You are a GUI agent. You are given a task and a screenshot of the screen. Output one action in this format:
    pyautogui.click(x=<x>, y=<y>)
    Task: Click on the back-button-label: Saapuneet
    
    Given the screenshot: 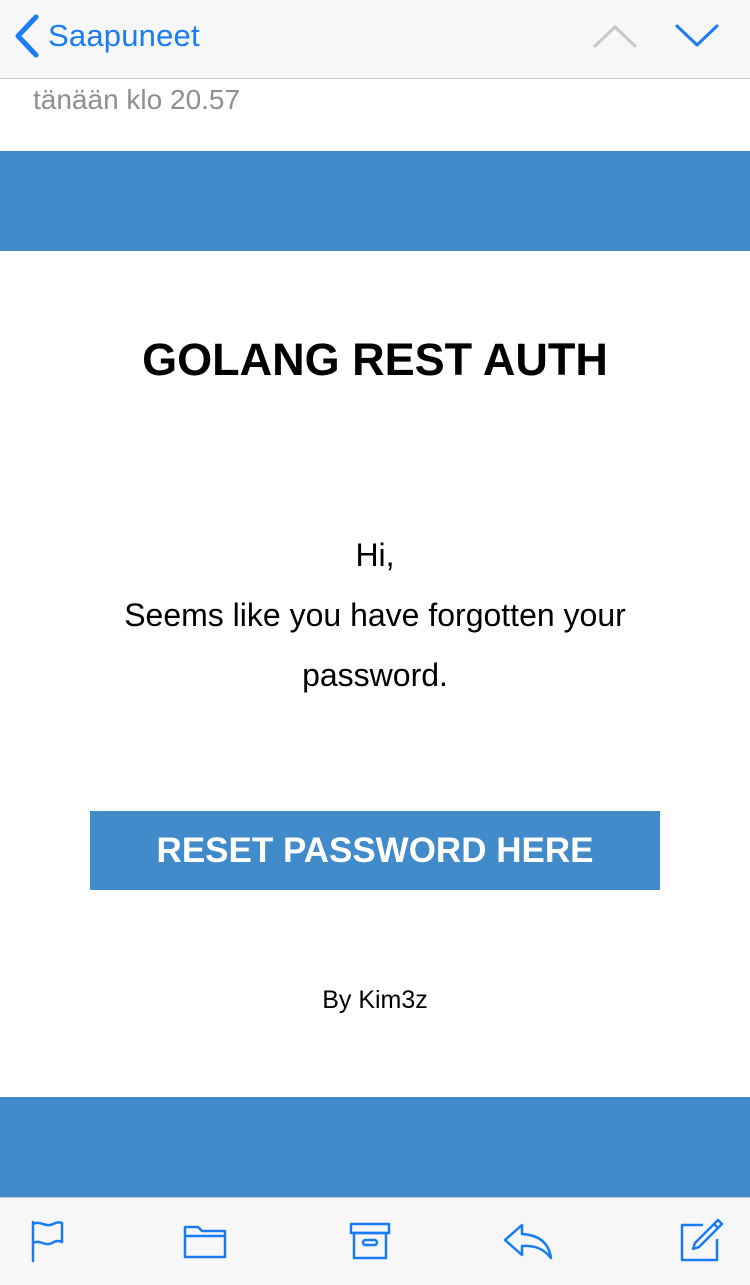 What is the action you would take?
    pyautogui.click(x=124, y=35)
    